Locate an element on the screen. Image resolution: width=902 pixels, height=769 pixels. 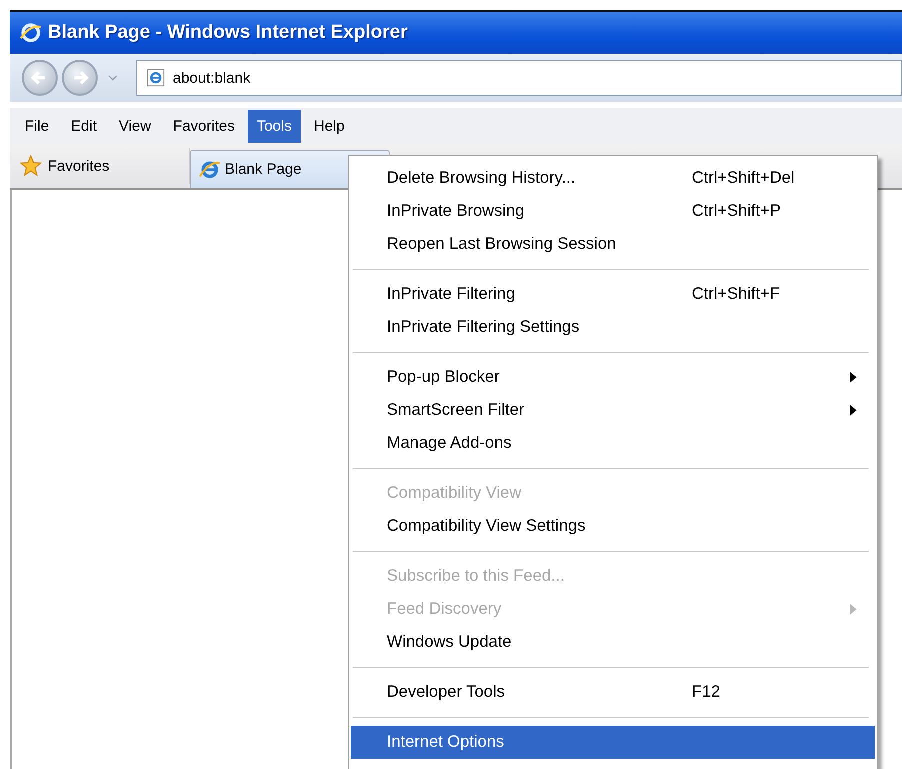
menu-item: InPrivate Filtering Settings is located at coordinates (613, 327).